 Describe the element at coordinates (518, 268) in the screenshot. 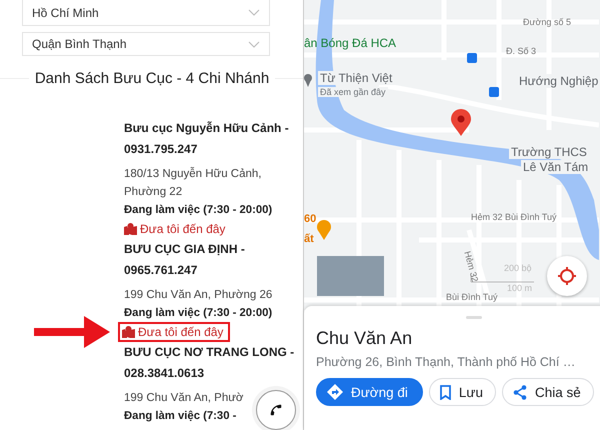

I see `map-label: 200 bộ` at that location.